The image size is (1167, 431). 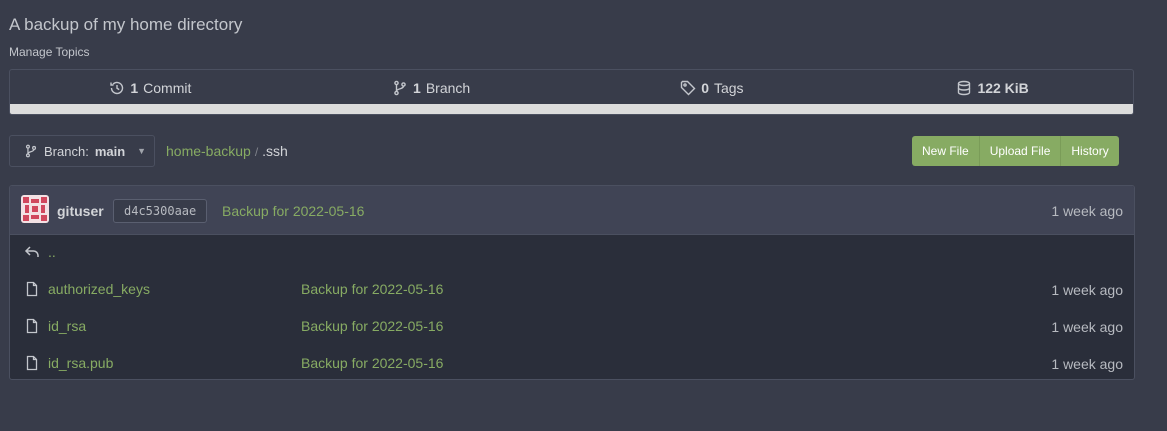 I want to click on breadcrumb-current: .ssh, so click(x=275, y=151).